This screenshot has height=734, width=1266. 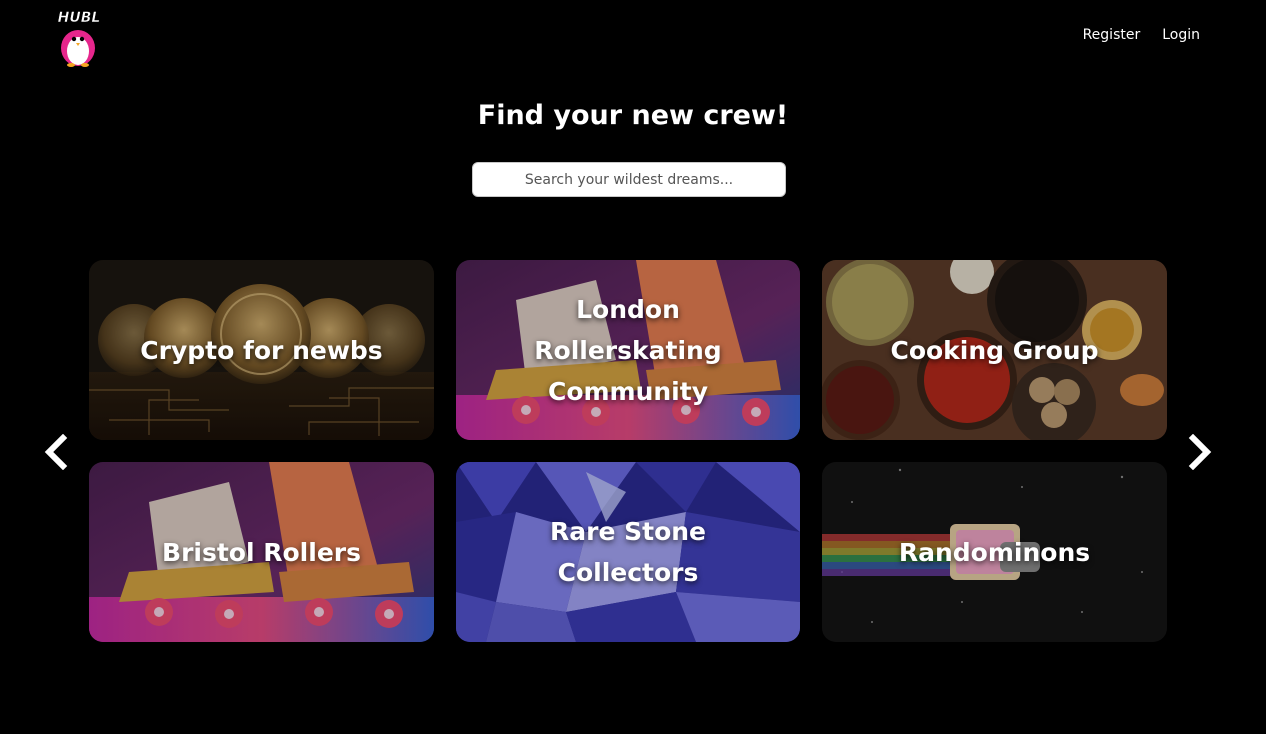 I want to click on carousel-prev-button, so click(x=56, y=452).